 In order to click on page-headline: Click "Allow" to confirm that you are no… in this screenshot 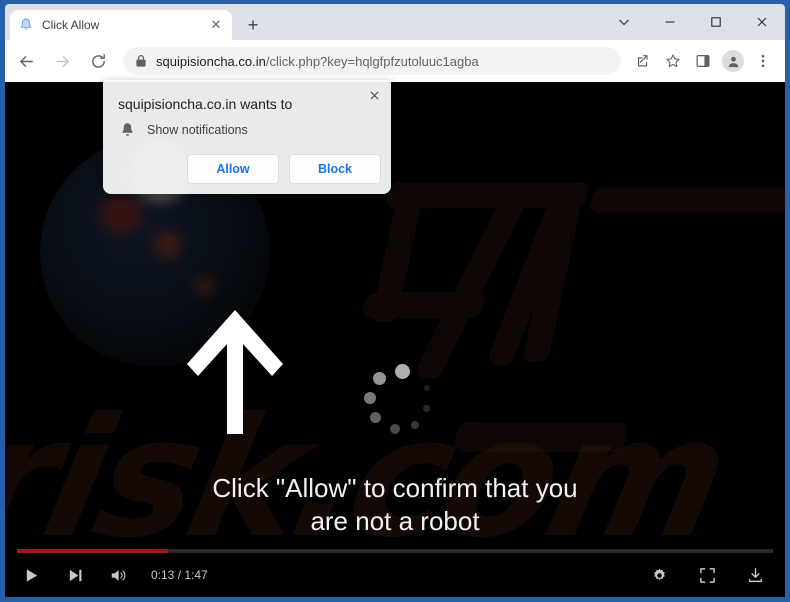, I will do `click(395, 505)`.